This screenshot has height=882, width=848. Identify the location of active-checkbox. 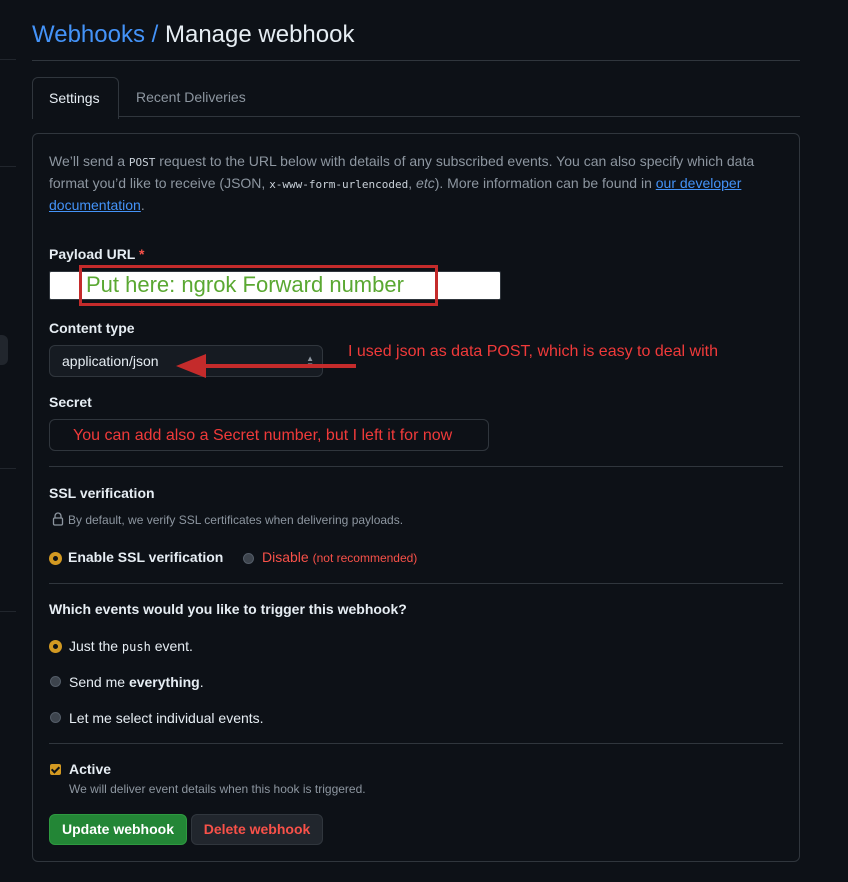
(55, 769).